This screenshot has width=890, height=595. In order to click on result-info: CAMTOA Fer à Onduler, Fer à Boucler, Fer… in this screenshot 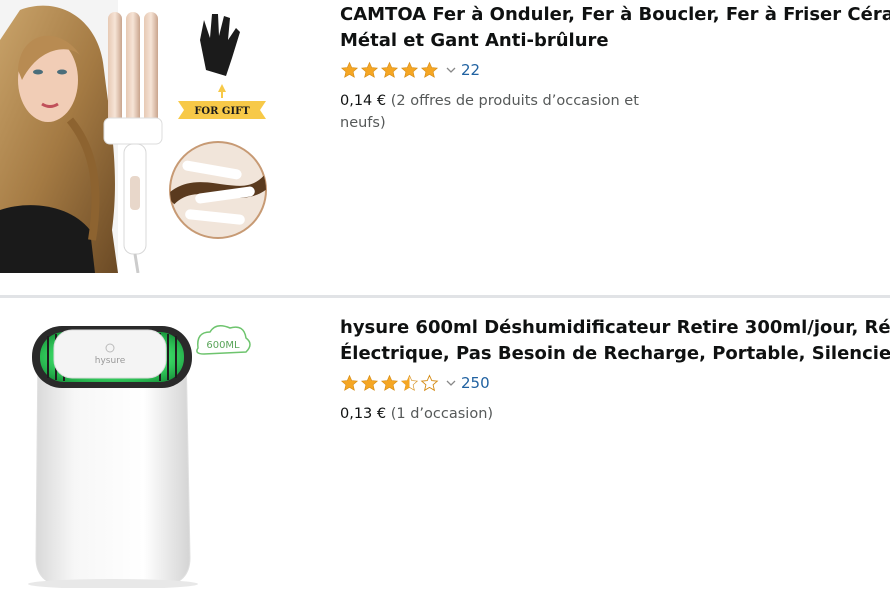, I will do `click(615, 68)`.